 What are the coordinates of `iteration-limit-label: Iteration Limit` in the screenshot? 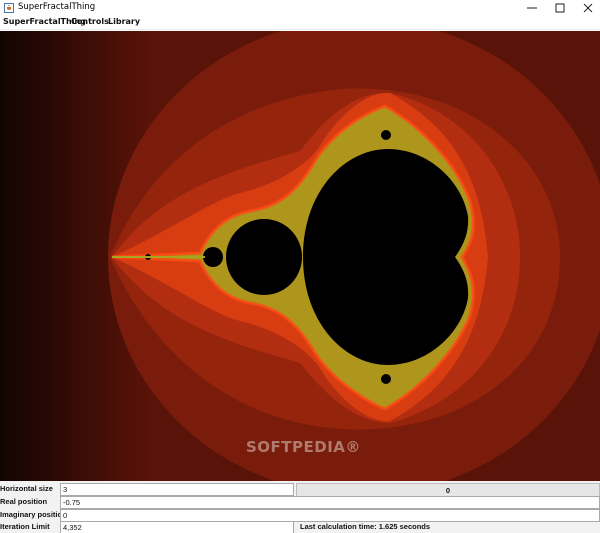 It's located at (25, 526).